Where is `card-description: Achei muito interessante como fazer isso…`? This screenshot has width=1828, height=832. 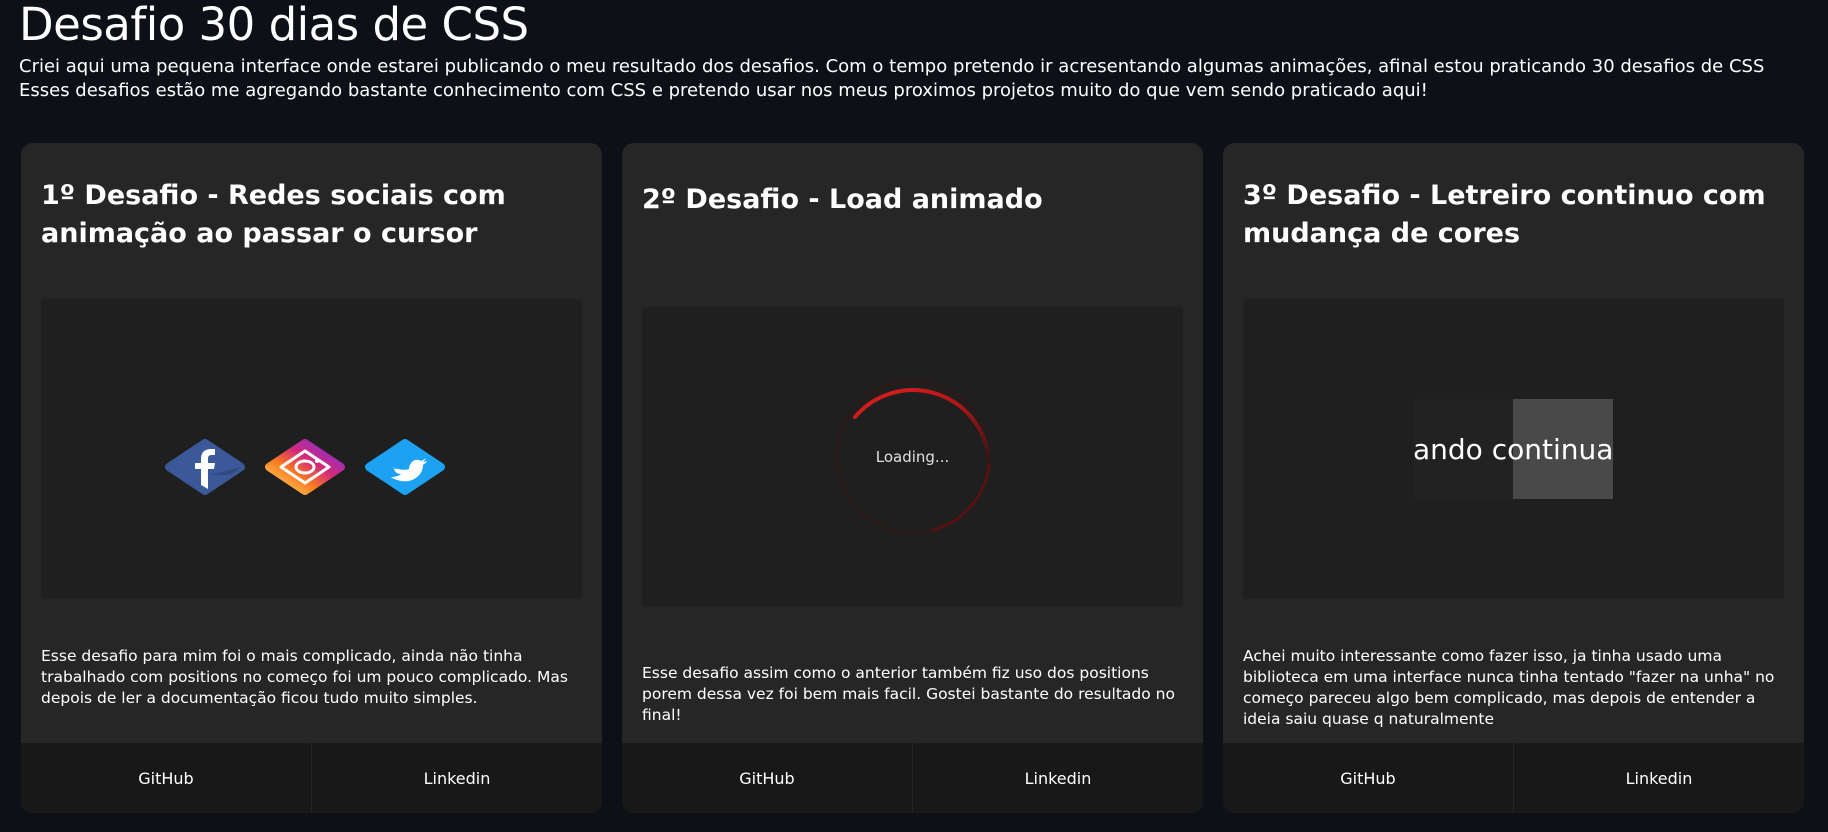
card-description: Achei muito interessante como fazer isso… is located at coordinates (1509, 687).